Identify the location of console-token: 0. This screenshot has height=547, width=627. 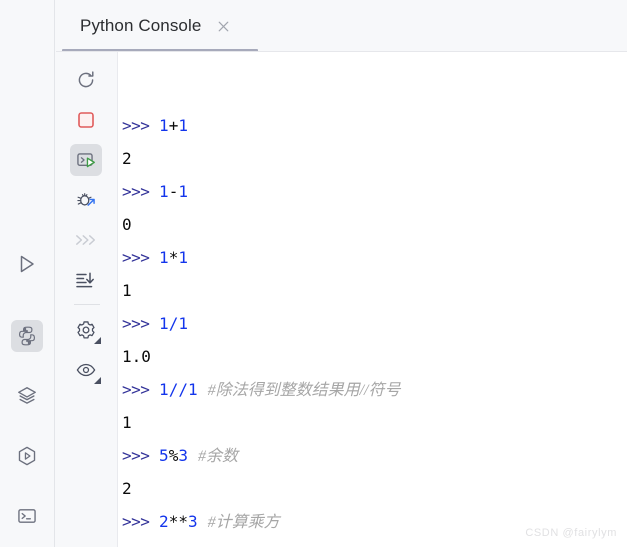
(127, 224).